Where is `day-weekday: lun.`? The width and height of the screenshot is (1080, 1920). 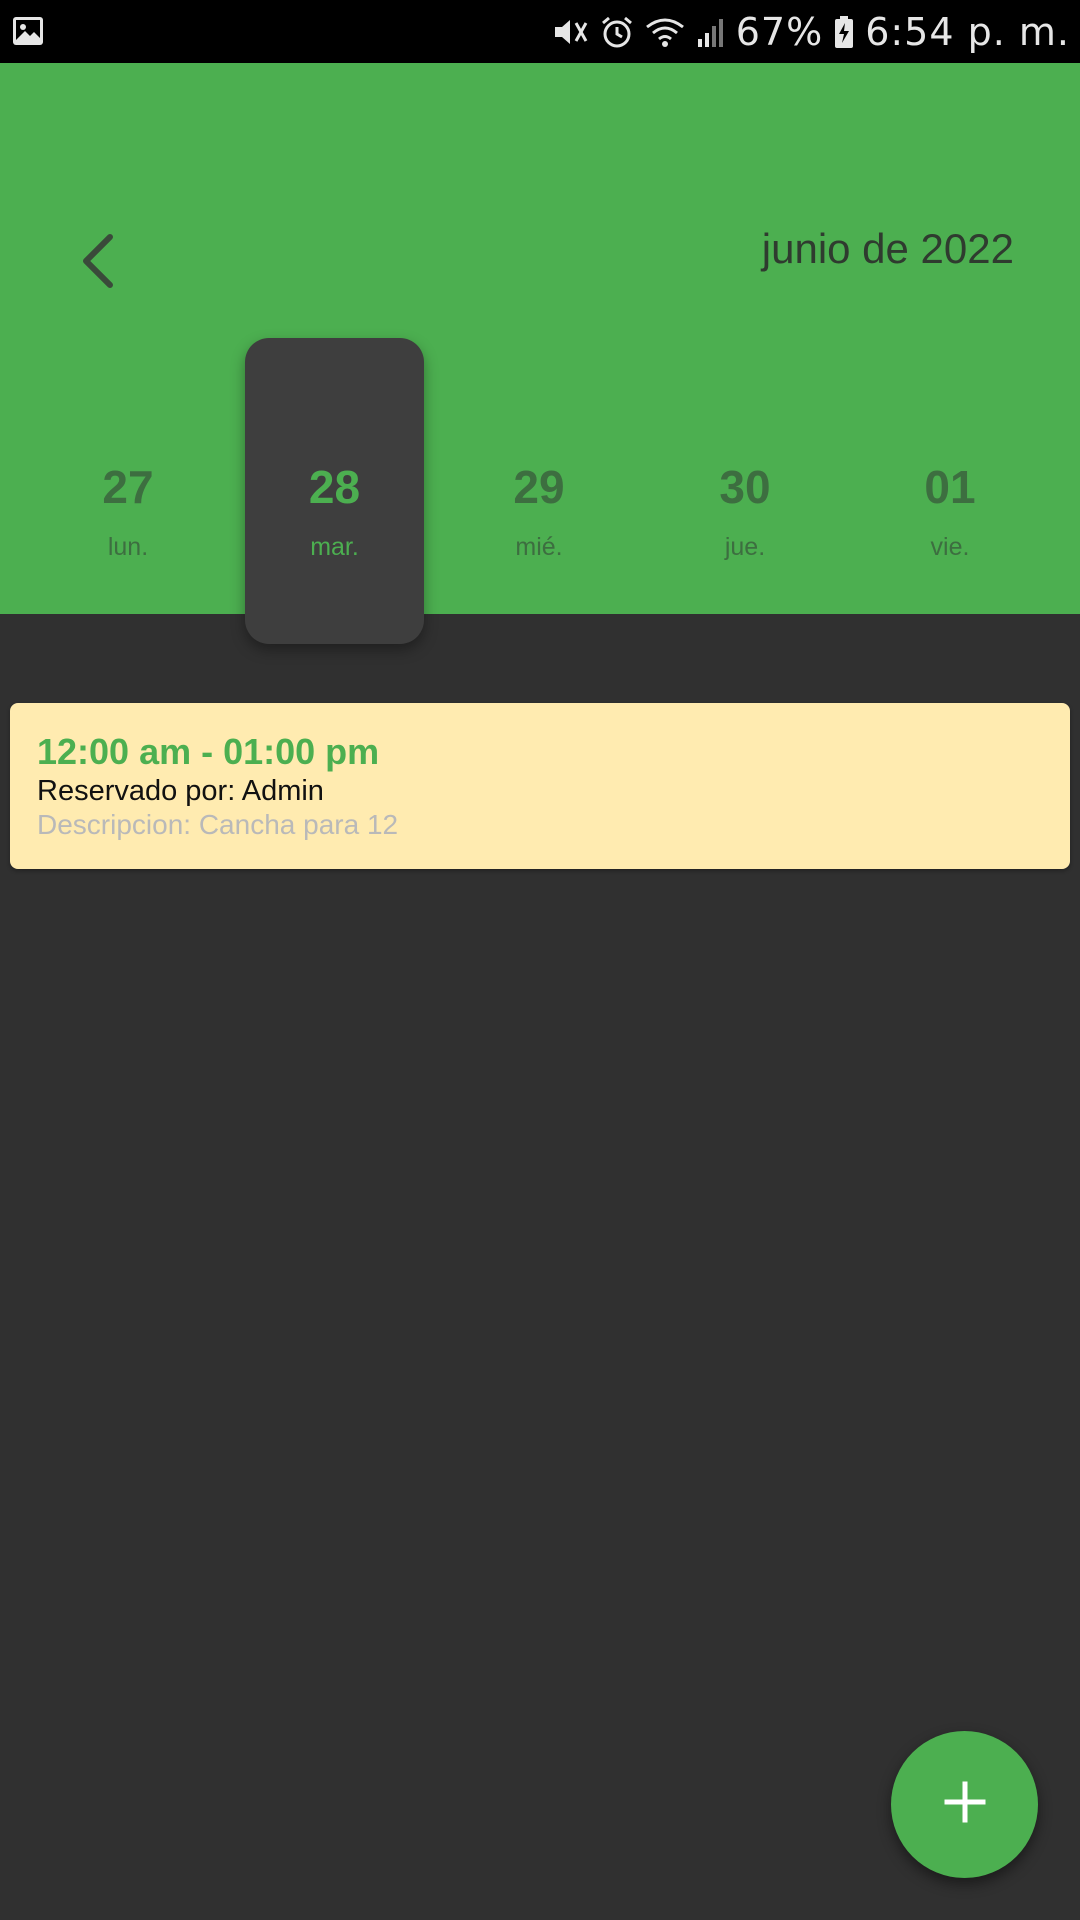 day-weekday: lun. is located at coordinates (128, 547).